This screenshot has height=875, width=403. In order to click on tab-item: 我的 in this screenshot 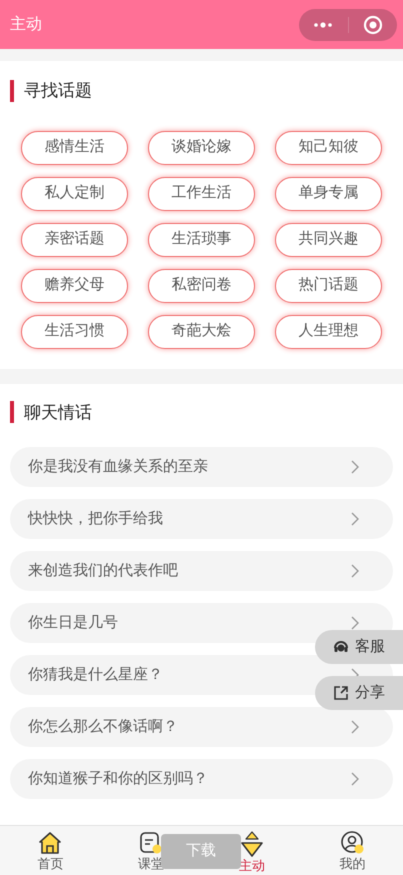, I will do `click(352, 850)`.